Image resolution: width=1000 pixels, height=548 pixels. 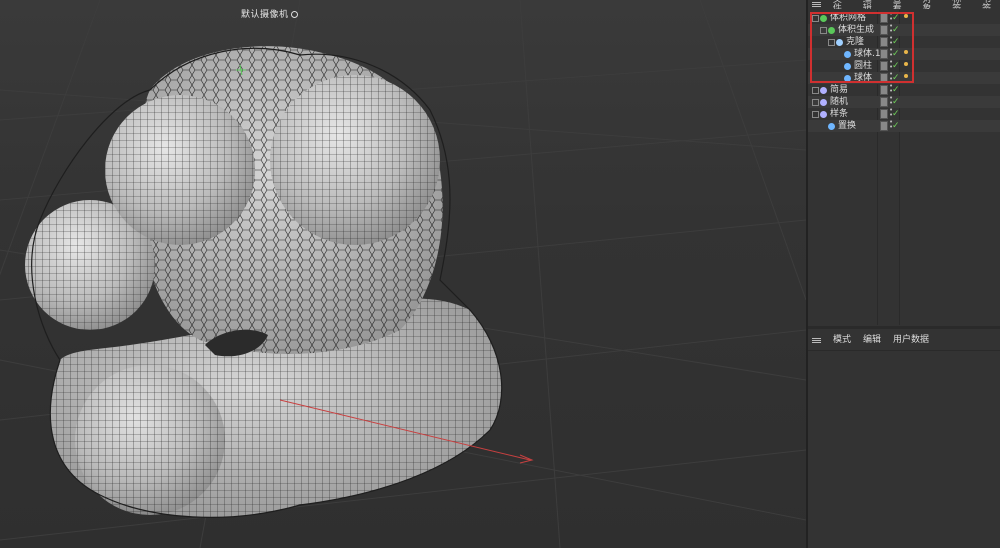 I want to click on displacer-icon, so click(x=831, y=126).